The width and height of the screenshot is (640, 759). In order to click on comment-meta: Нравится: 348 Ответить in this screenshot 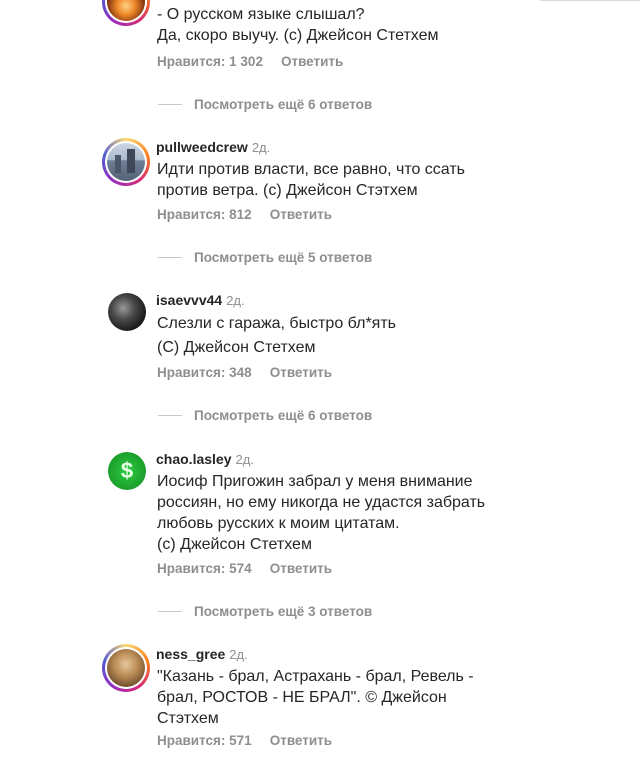, I will do `click(244, 372)`.